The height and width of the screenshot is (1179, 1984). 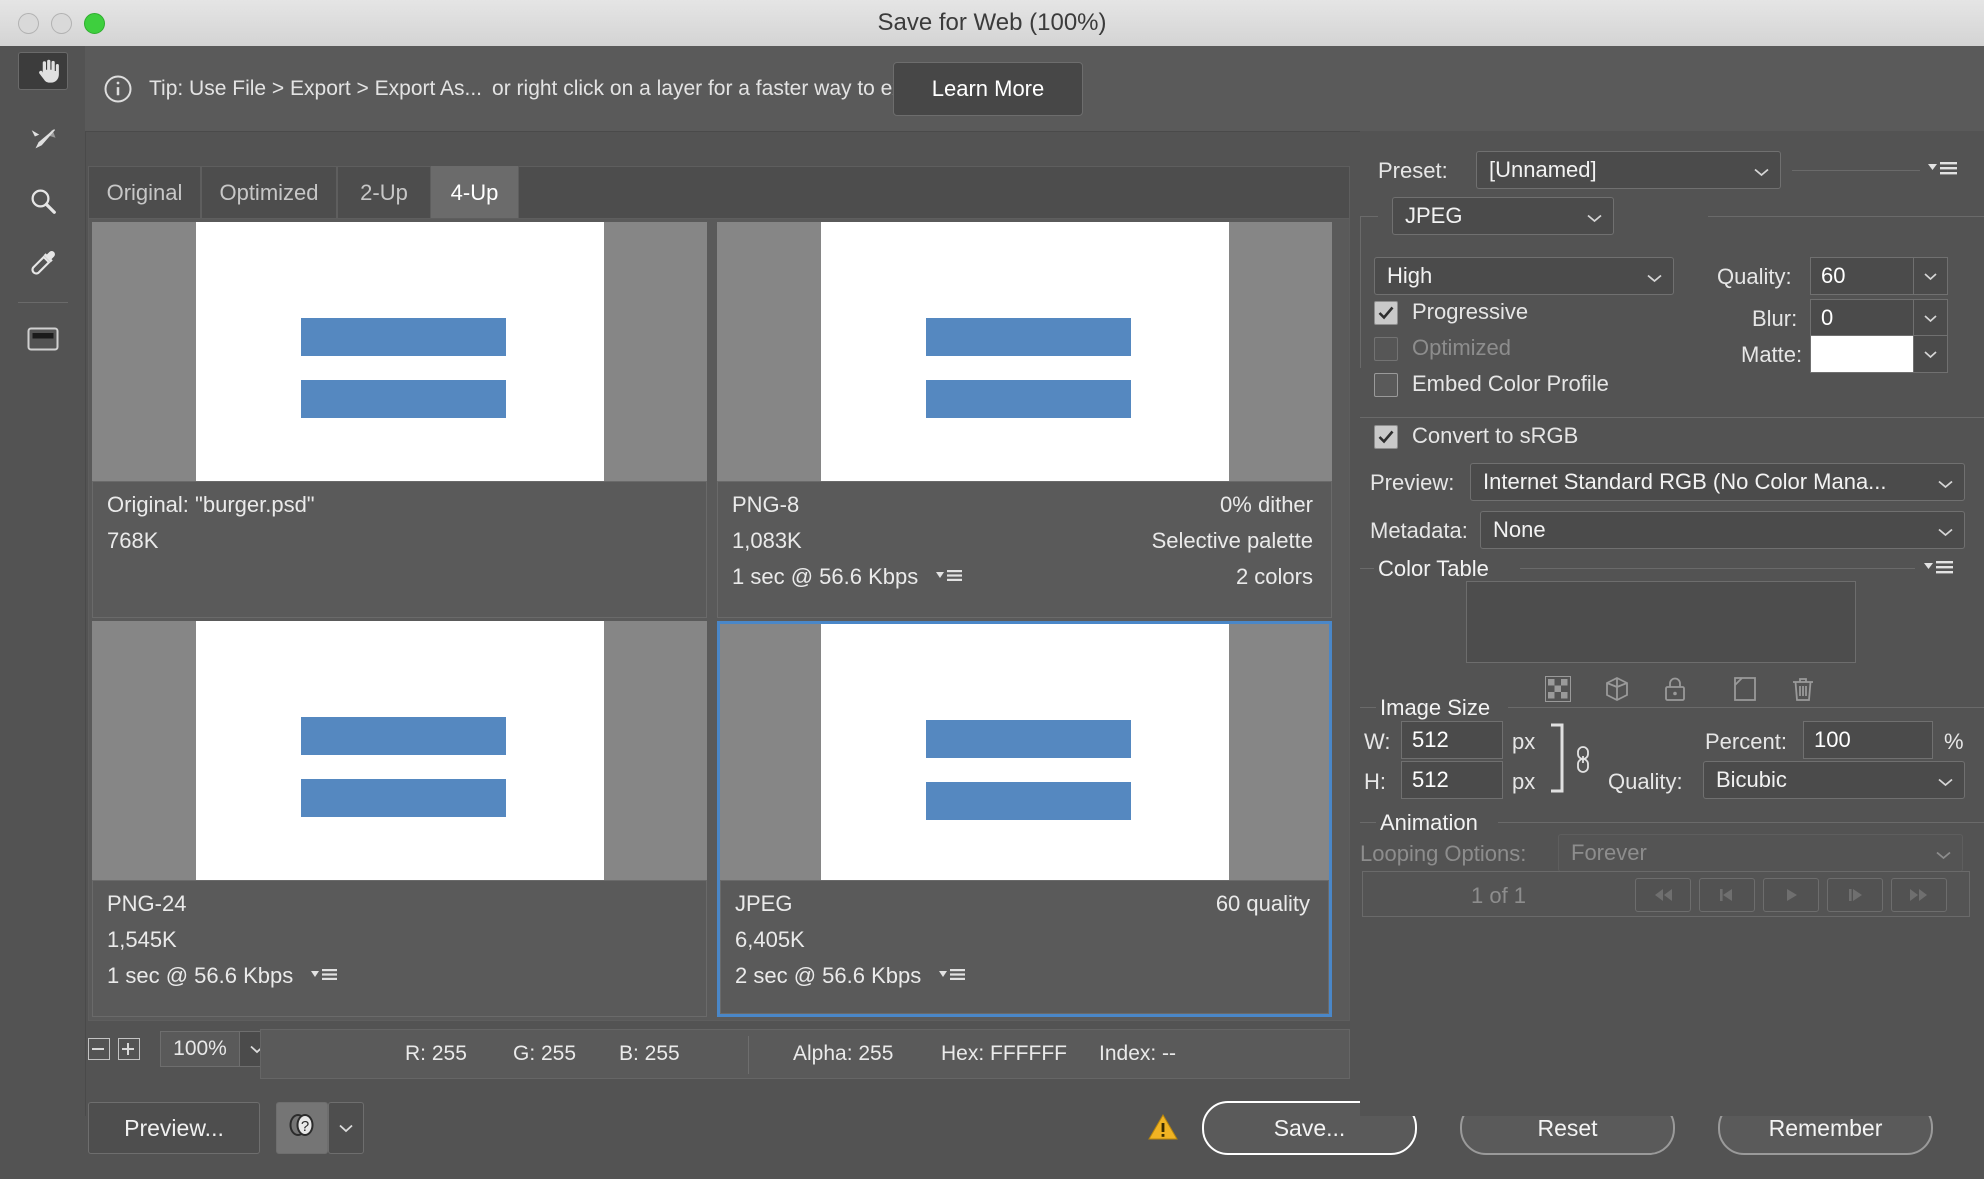 What do you see at coordinates (144, 192) in the screenshot?
I see `tab-original: Original` at bounding box center [144, 192].